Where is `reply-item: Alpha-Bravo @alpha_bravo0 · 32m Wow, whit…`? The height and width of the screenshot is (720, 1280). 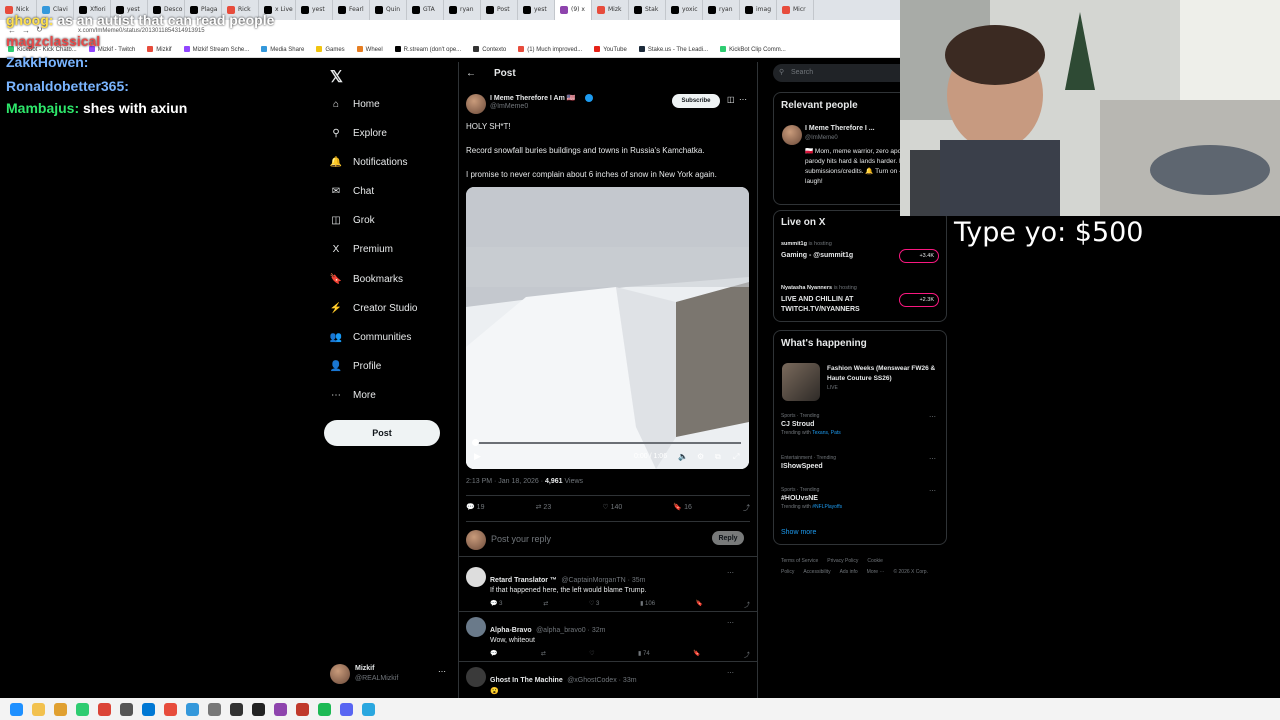
reply-item: Alpha-Bravo @alpha_bravo0 · 32m Wow, whit… is located at coordinates (620, 639).